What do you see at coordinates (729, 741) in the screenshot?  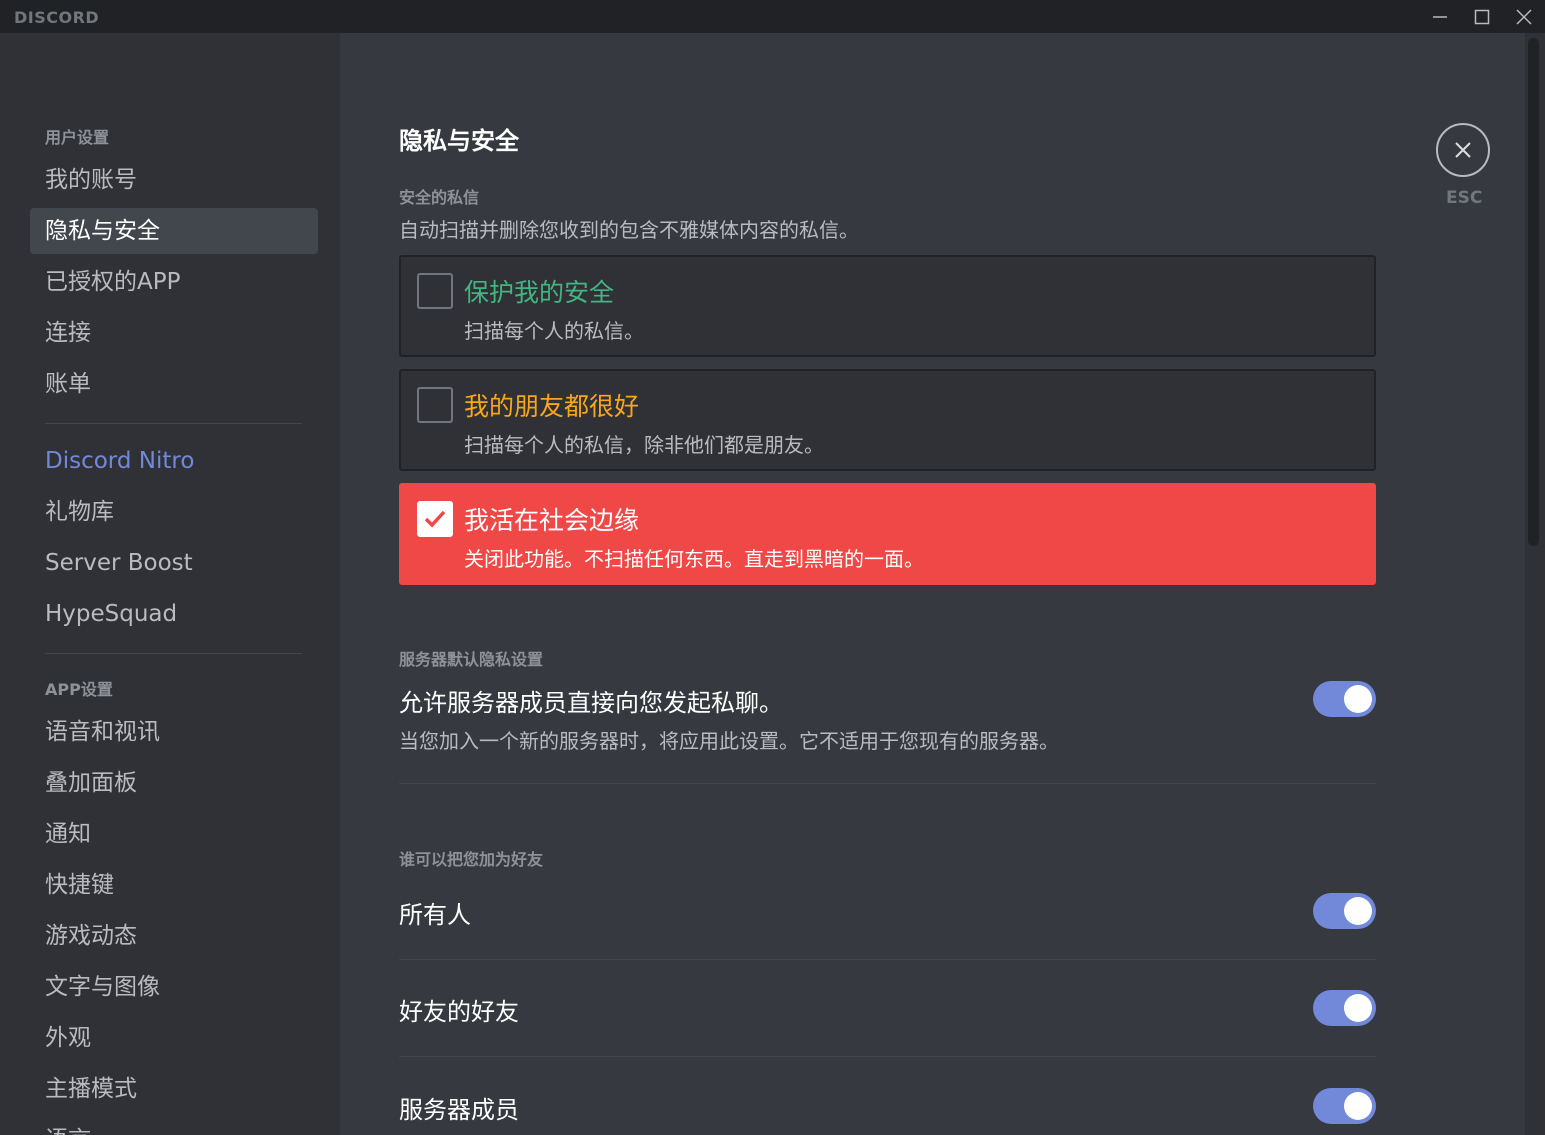 I see `allow-dm-description: 当您加入一个新的服务器时，将应用此设置。它不适用于您现有的服务器。` at bounding box center [729, 741].